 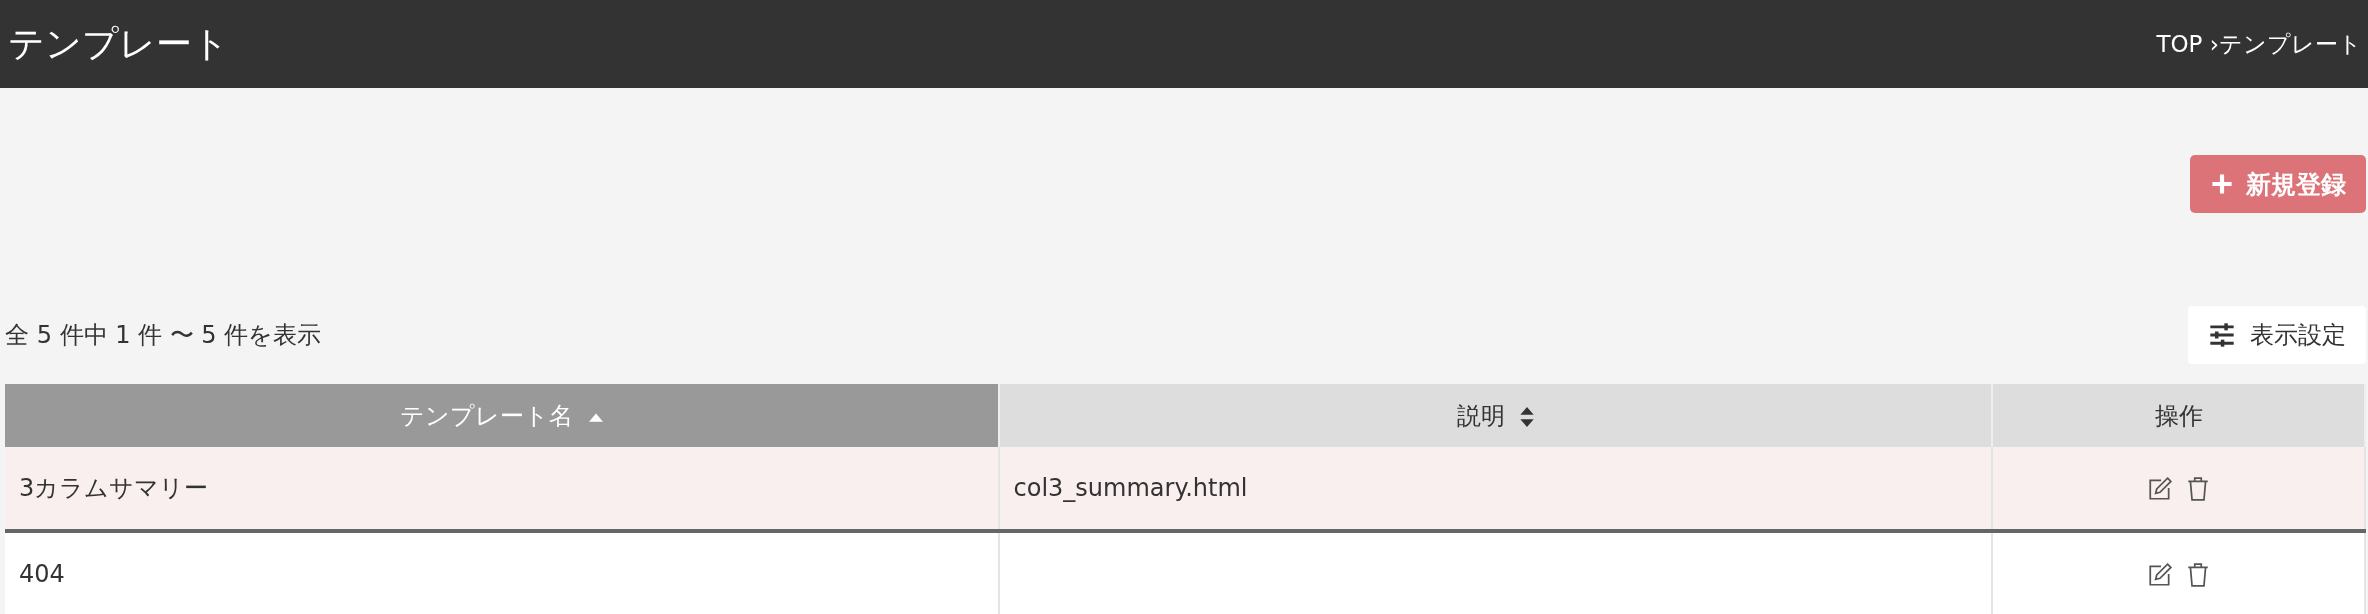 I want to click on page-title: テンプレート, so click(x=118, y=43).